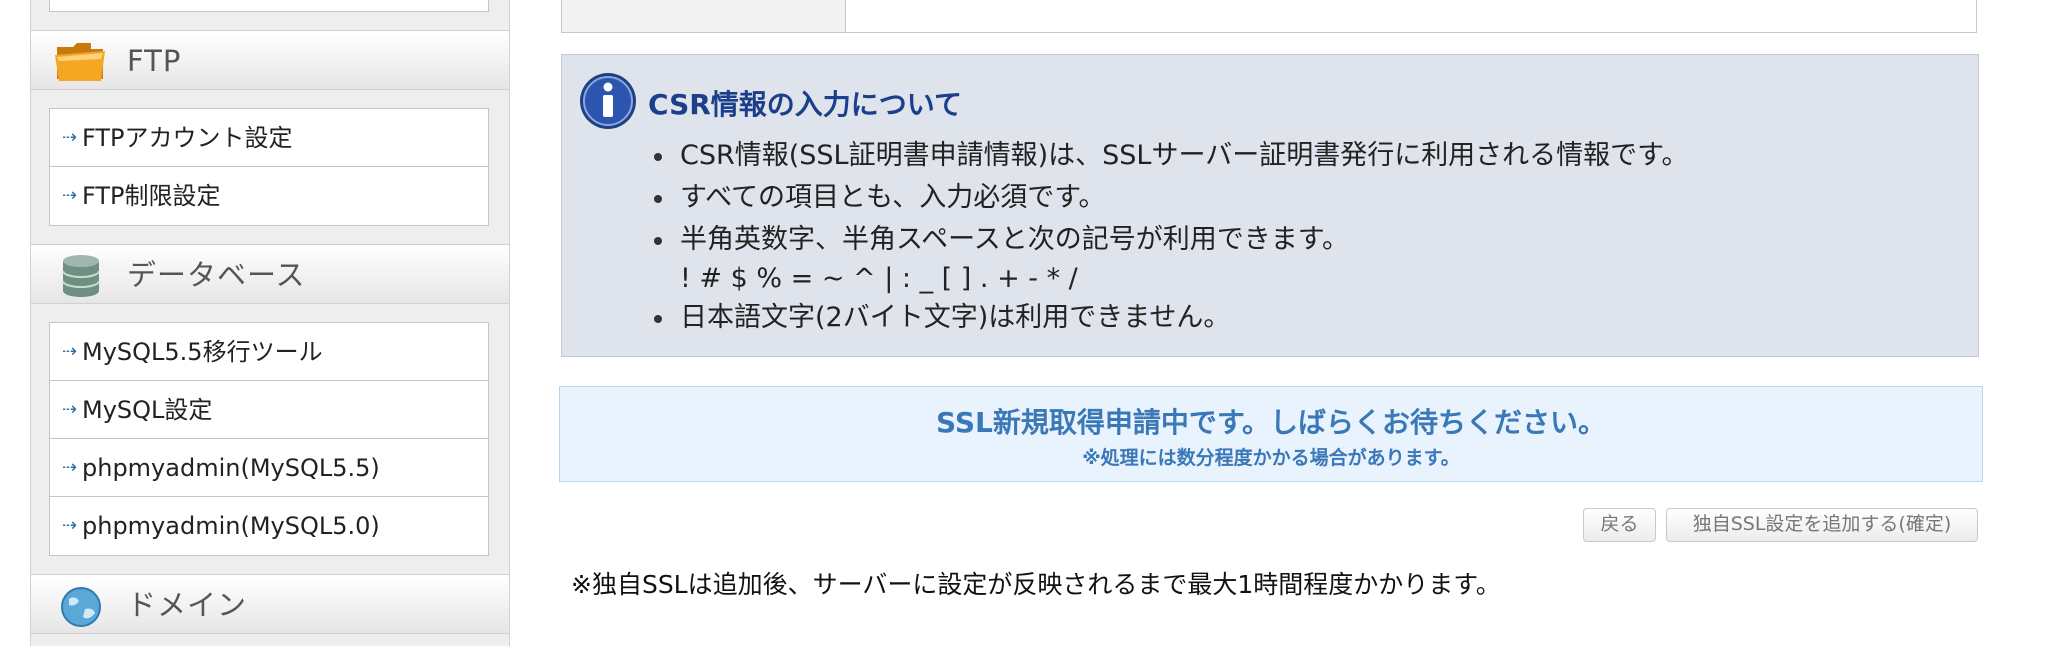  Describe the element at coordinates (270, 604) in the screenshot. I see `sidebar-category-domain: ドメイン` at that location.